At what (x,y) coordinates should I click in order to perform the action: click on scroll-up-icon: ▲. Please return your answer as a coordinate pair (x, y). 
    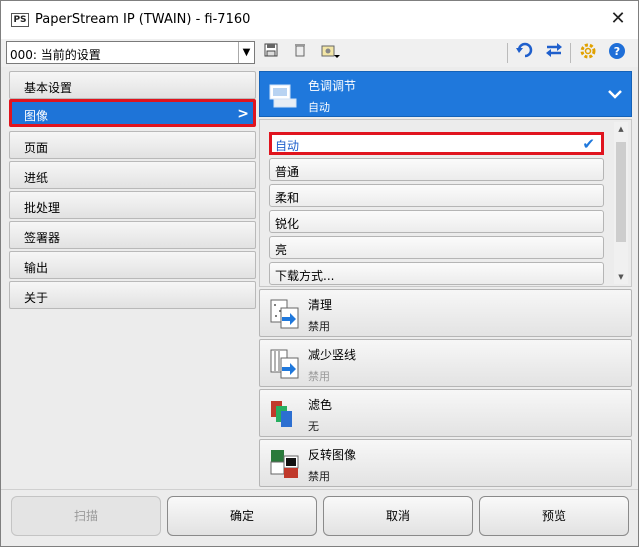
    Looking at the image, I should click on (621, 129).